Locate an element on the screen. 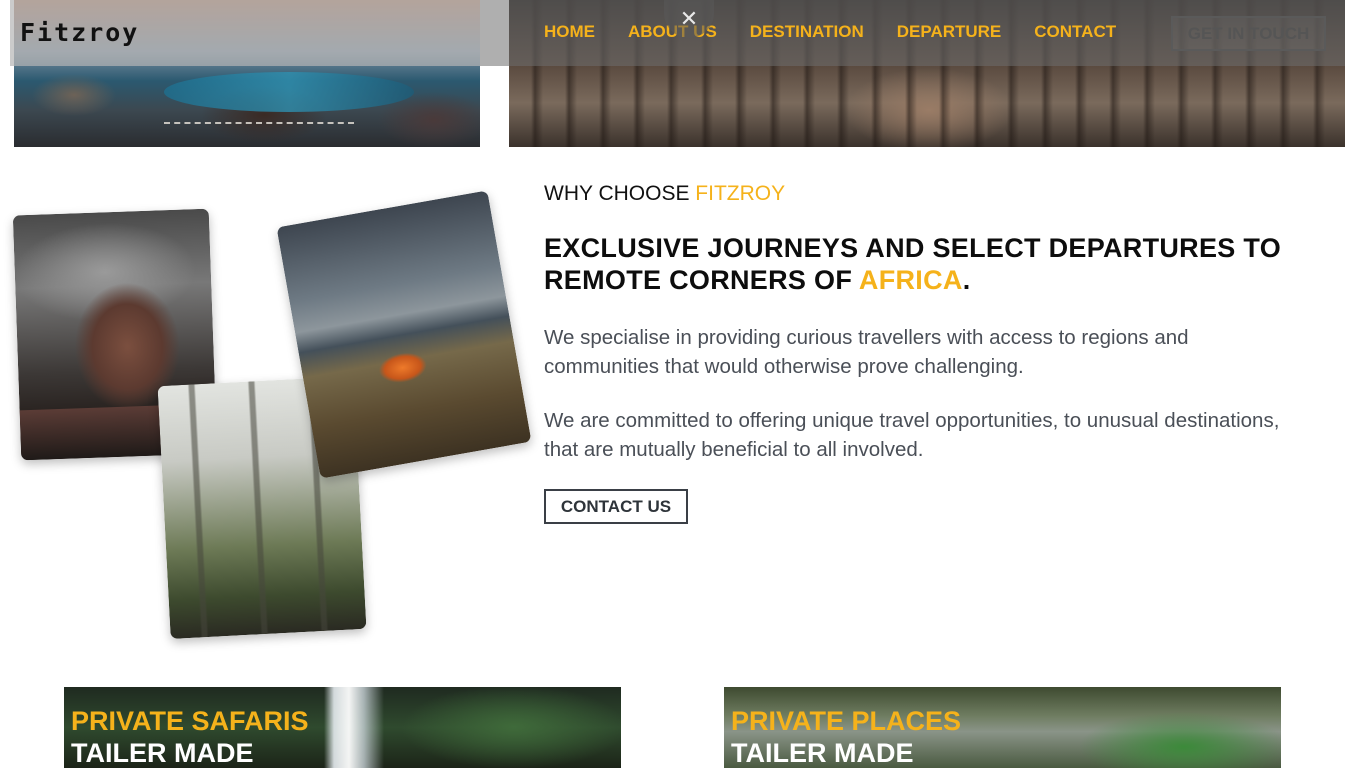  card-title: PRIVATE PLACES is located at coordinates (846, 721).